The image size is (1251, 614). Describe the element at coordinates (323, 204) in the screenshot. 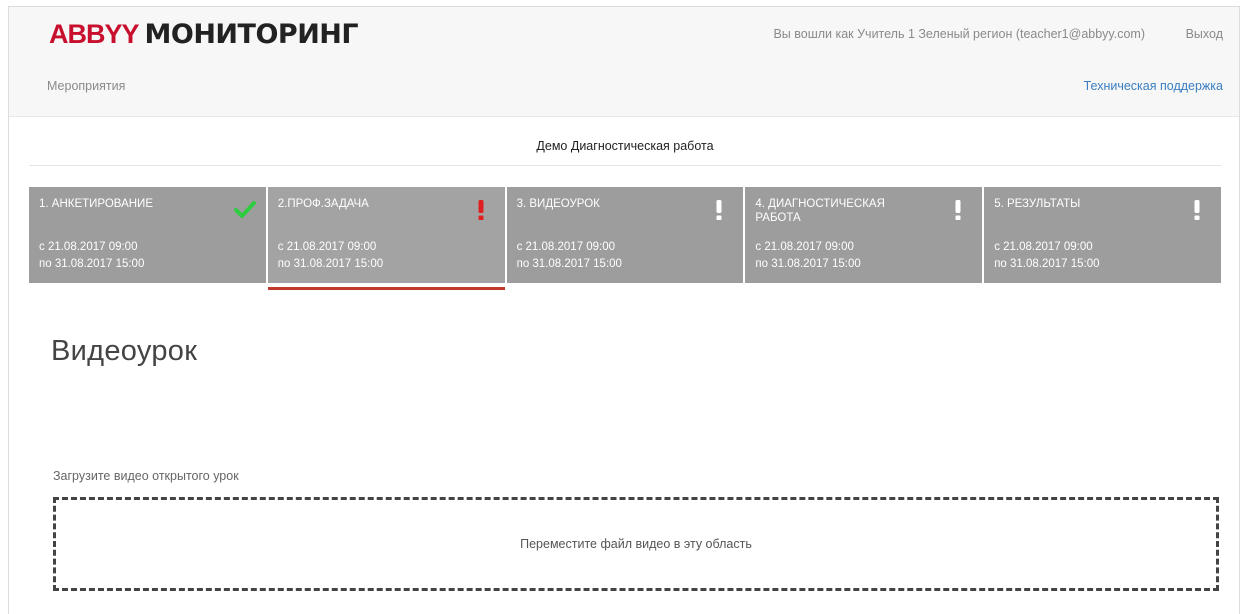

I see `step-title: 2.ПРОФ.ЗАДАЧА` at that location.